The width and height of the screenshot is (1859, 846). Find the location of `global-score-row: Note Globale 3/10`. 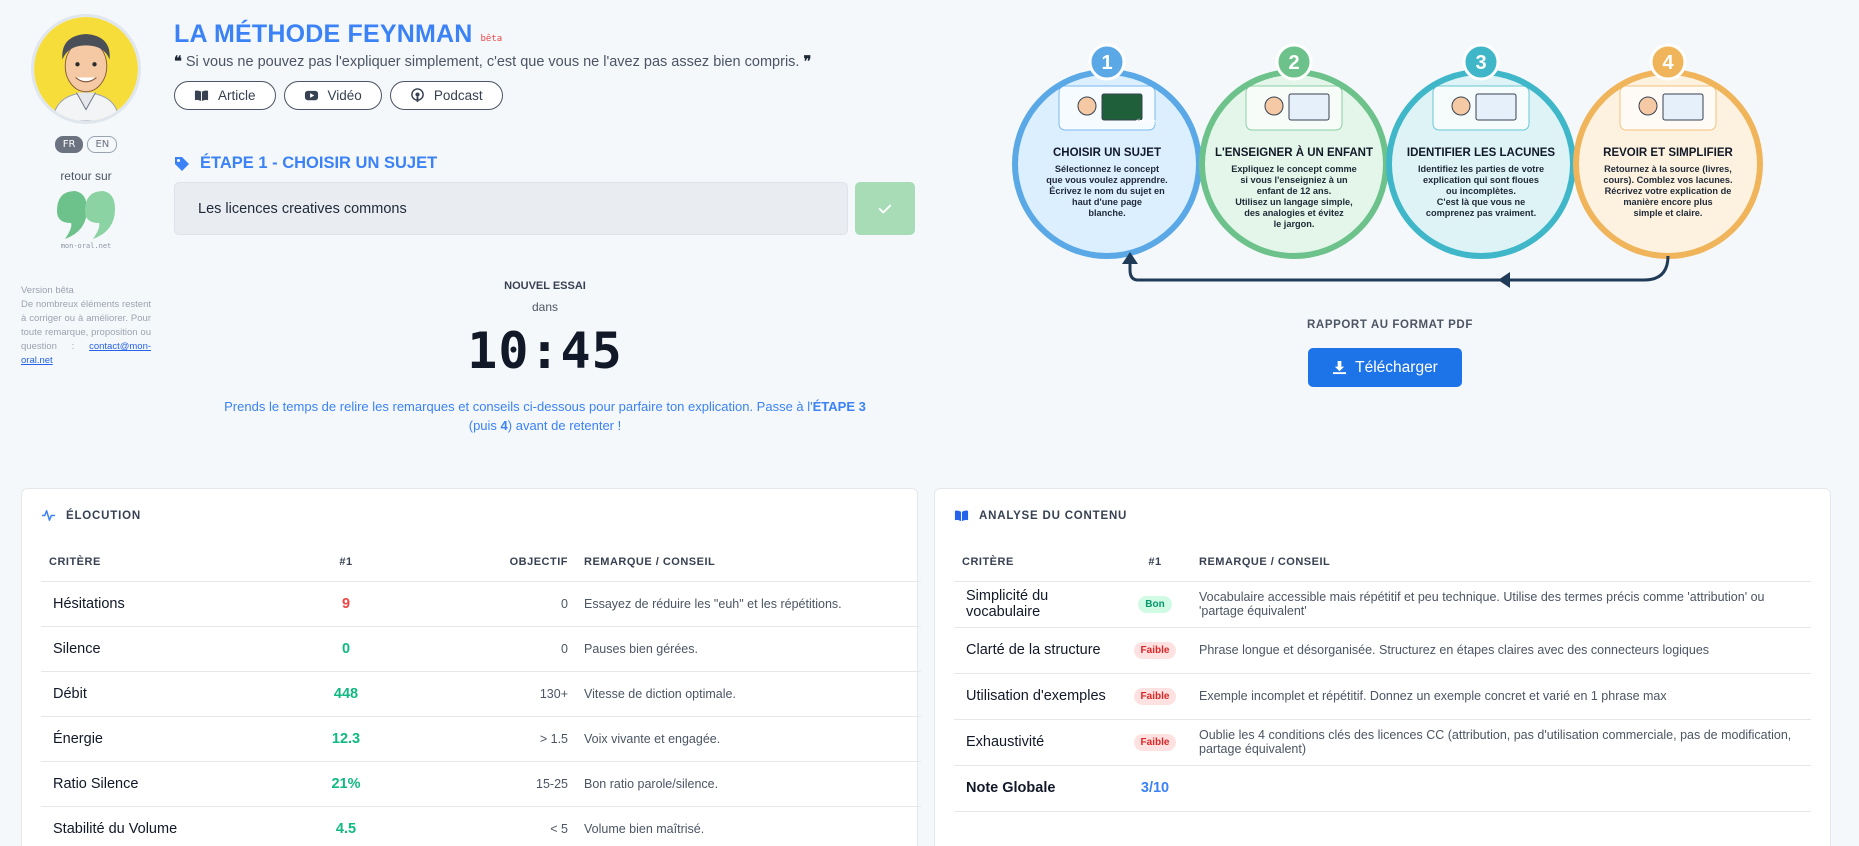

global-score-row: Note Globale 3/10 is located at coordinates (1382, 788).